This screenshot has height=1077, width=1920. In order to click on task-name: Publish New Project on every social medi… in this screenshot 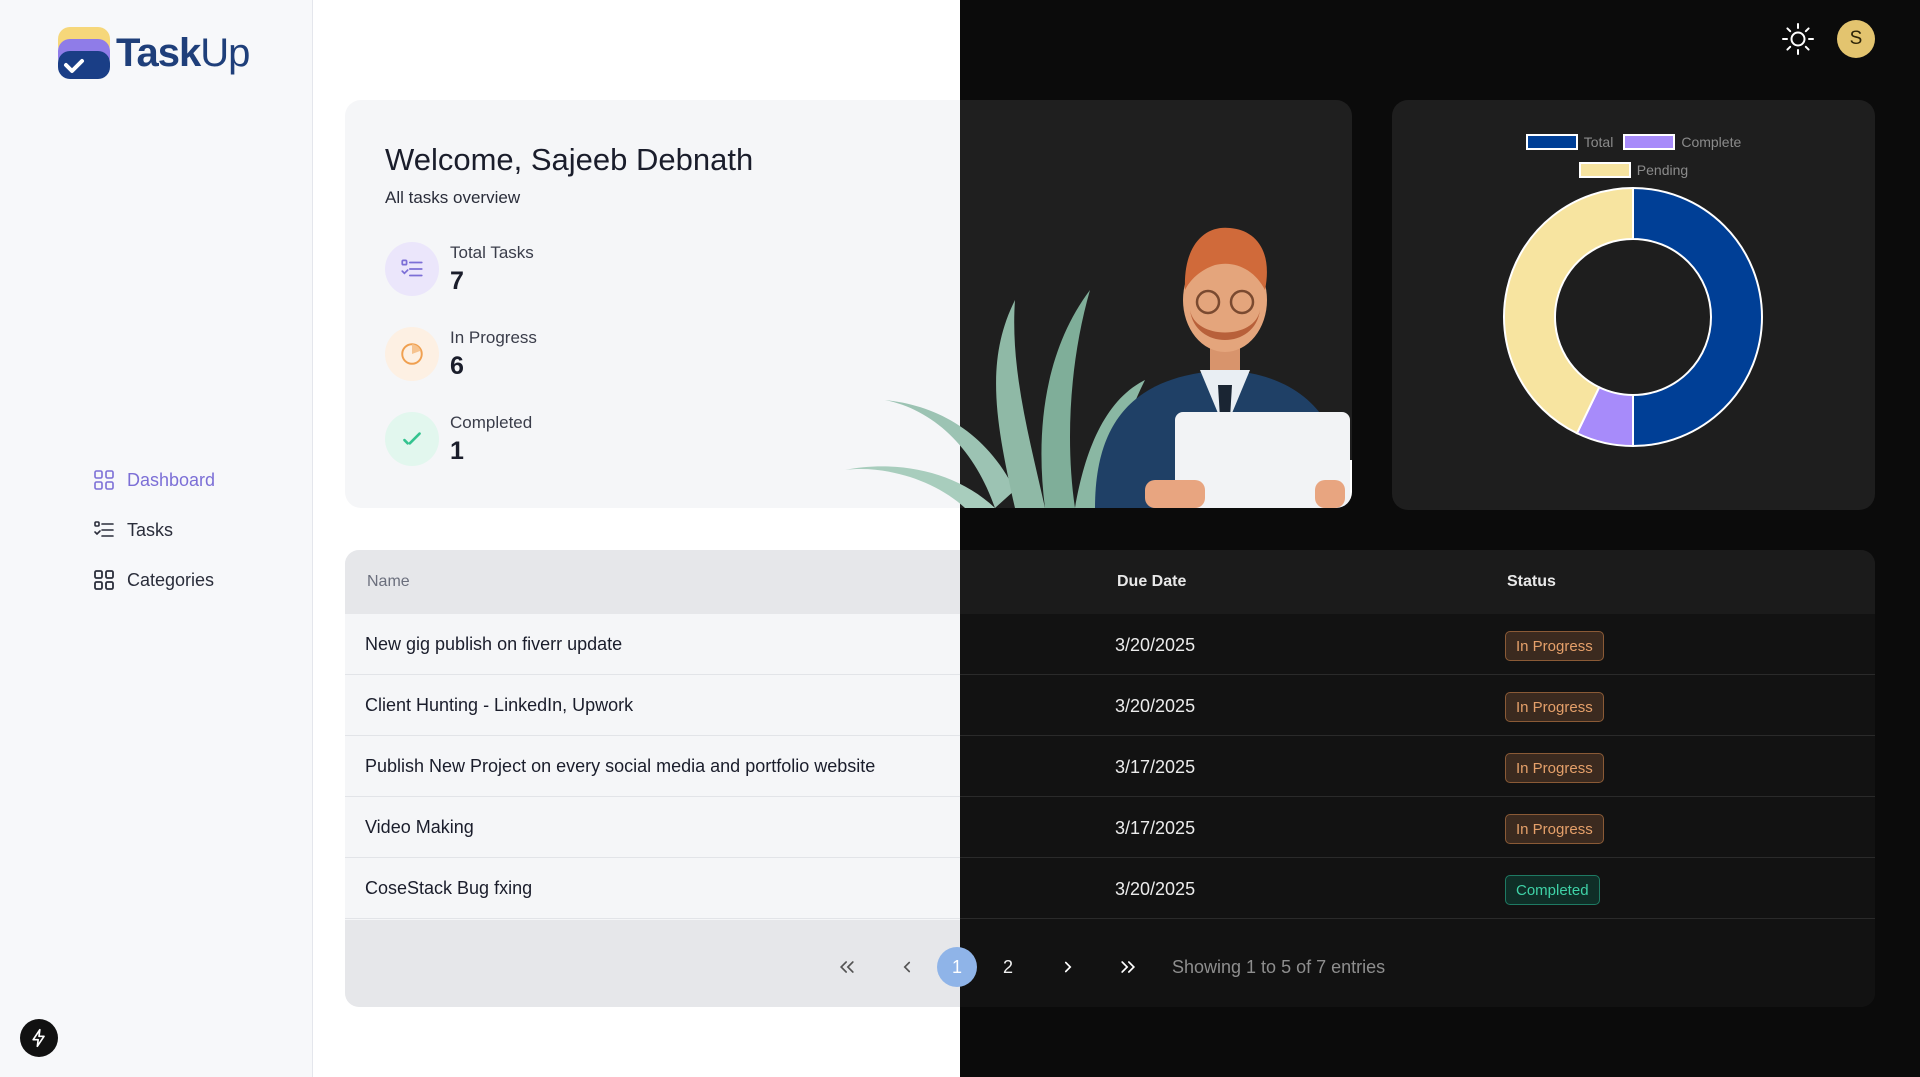, I will do `click(620, 766)`.